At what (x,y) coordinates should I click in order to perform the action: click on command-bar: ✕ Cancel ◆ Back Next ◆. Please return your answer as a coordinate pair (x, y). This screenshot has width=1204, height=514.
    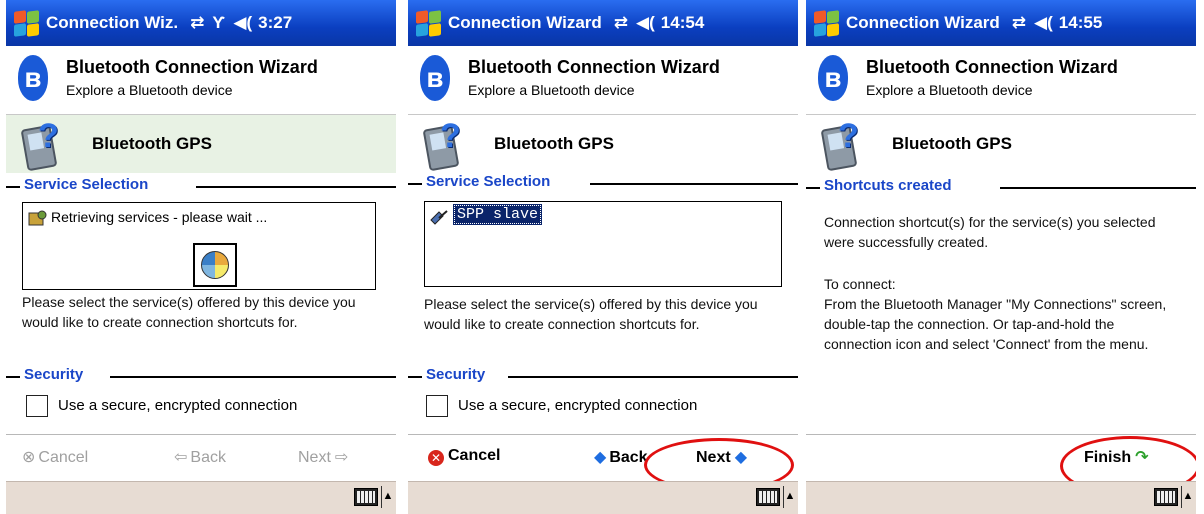
    Looking at the image, I should click on (603, 457).